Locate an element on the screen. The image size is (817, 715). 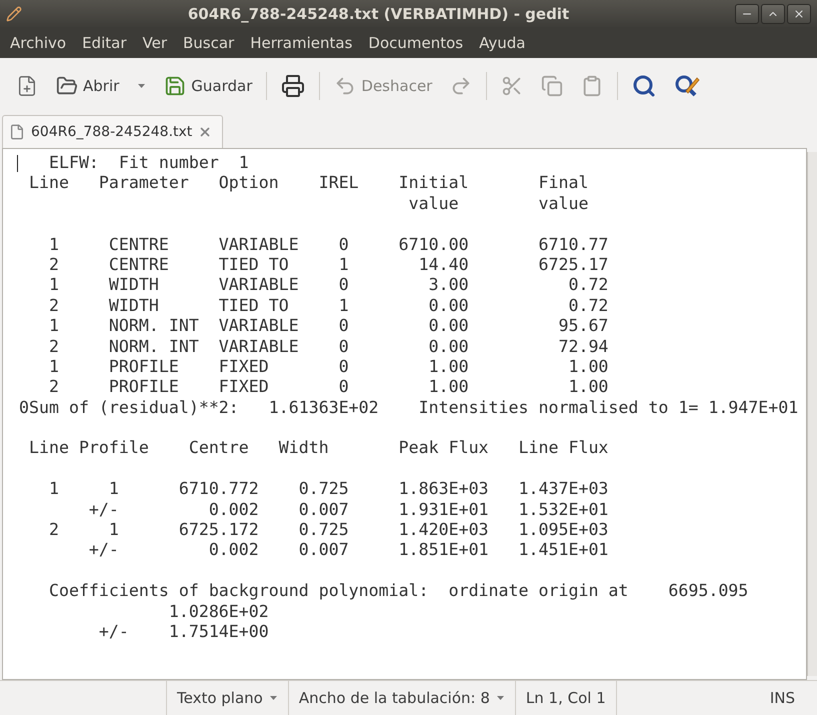
text-line: Line Profile Centre Width Peak Flux Line Flux is located at coordinates (319, 448).